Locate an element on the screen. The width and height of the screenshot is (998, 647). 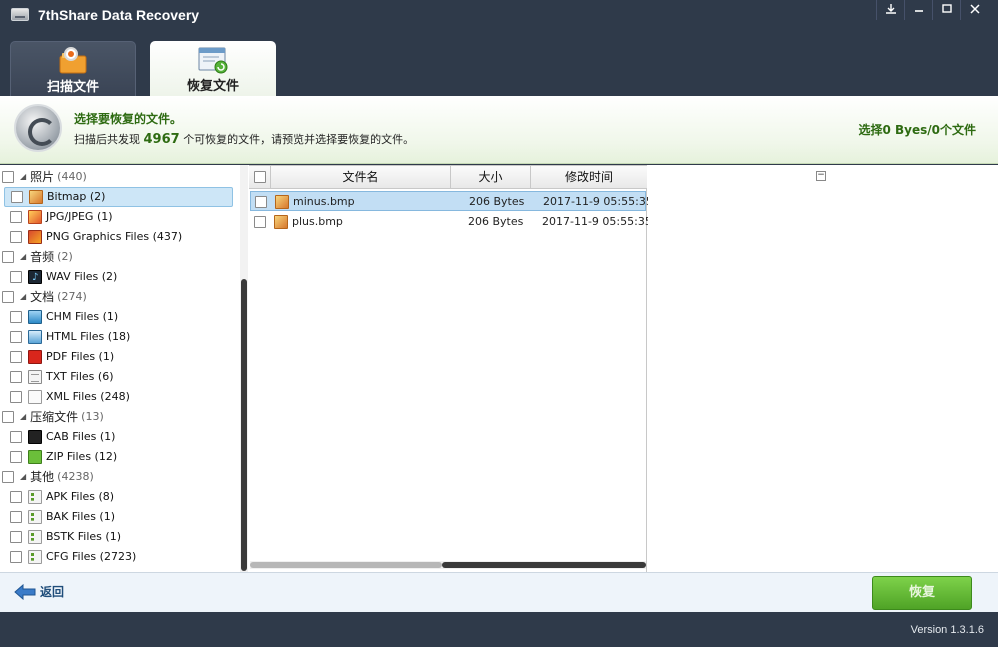
tree-category: ◢ 音频 (2) is located at coordinates (37, 257).